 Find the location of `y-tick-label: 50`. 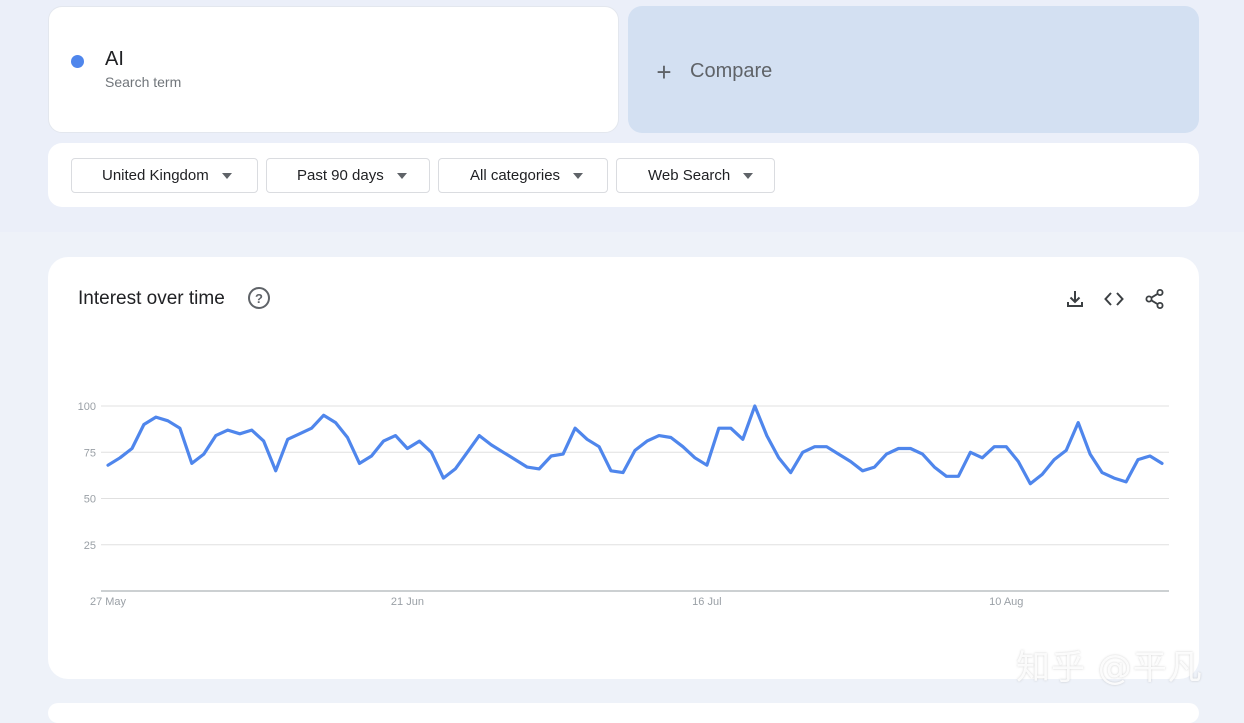

y-tick-label: 50 is located at coordinates (90, 500).